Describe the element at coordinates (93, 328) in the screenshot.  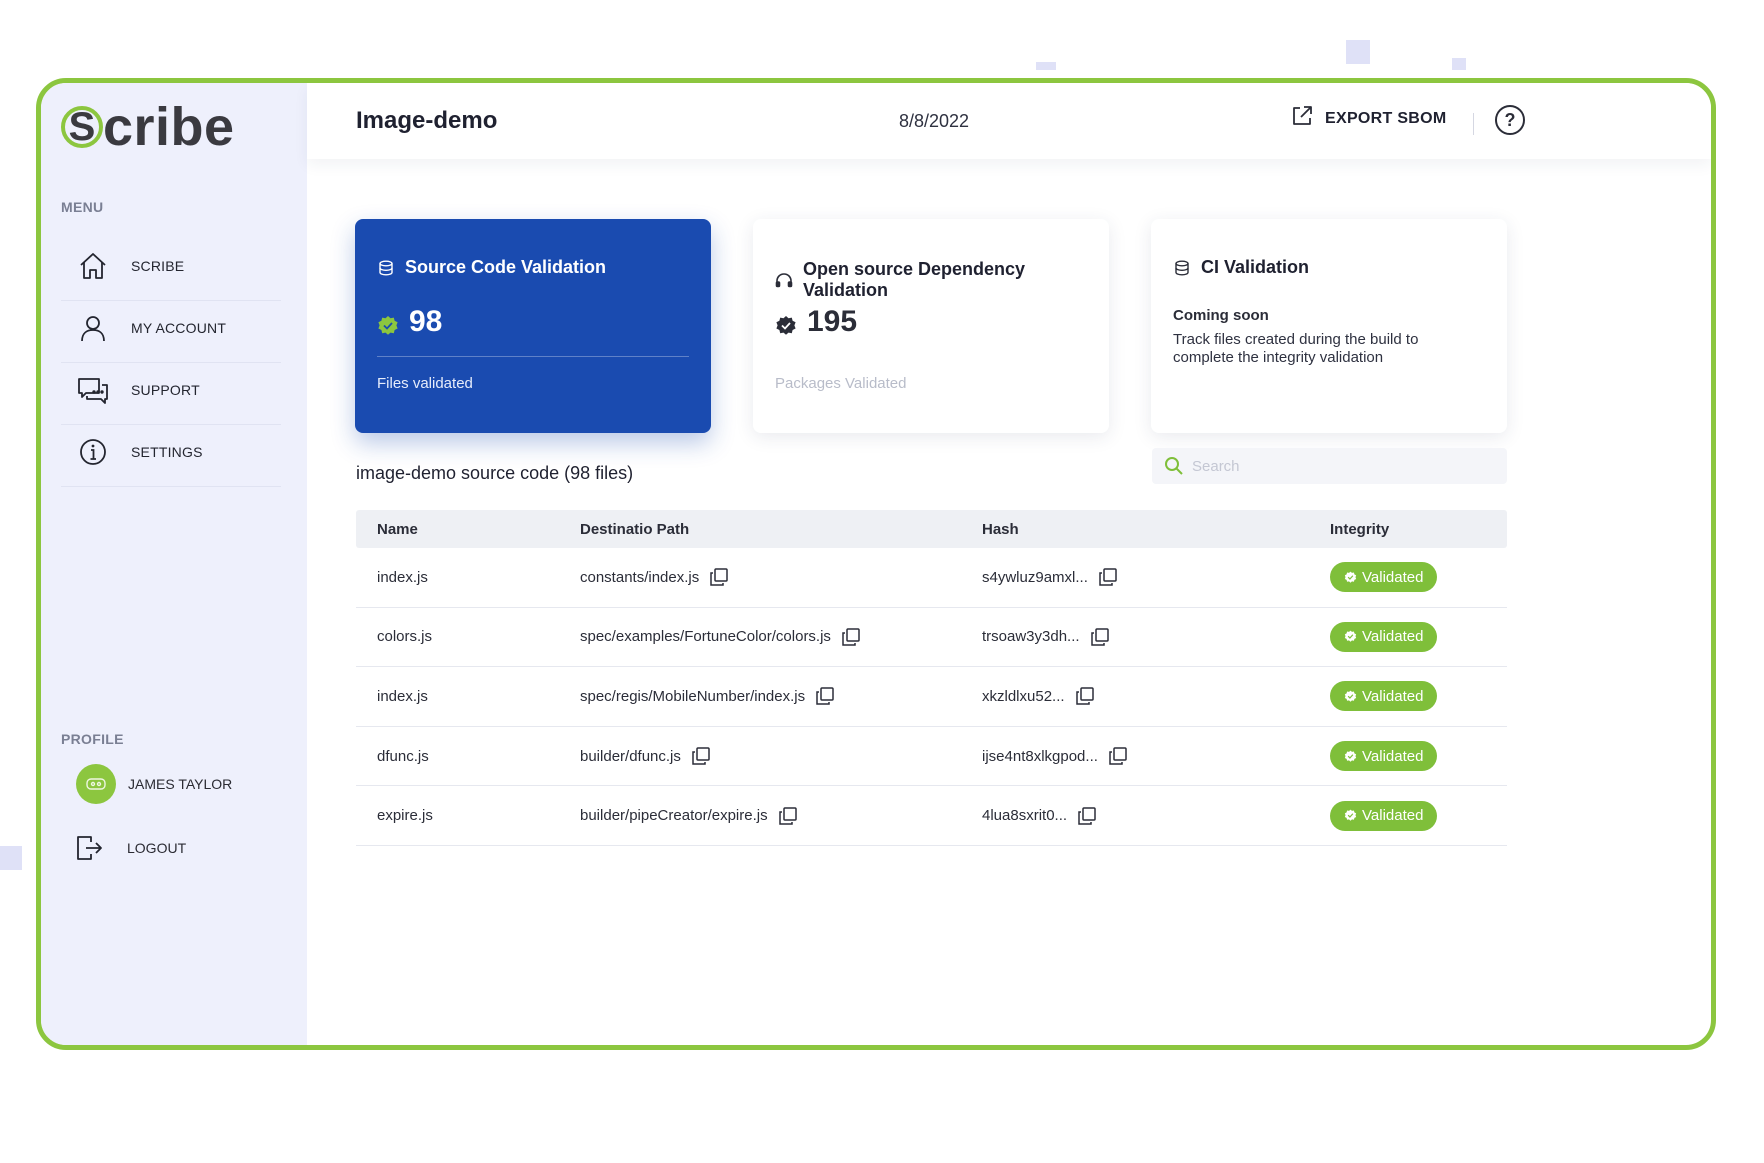
I see `user-icon` at that location.